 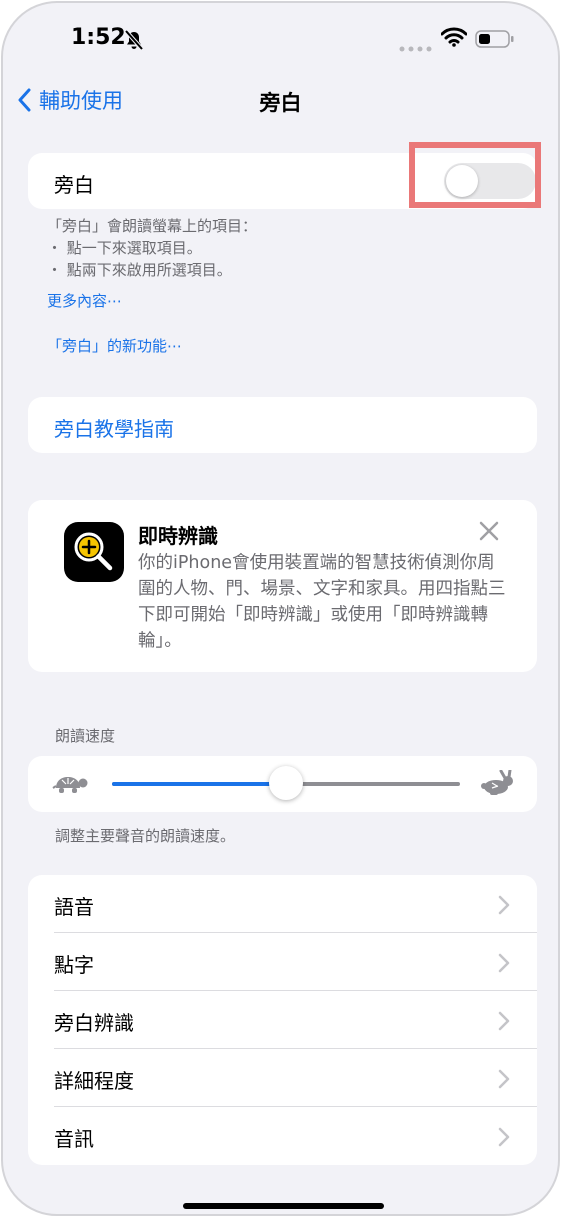 I want to click on voiceover-bullet-2: ・ 點兩下來啟用所選項目。, so click(x=139, y=270).